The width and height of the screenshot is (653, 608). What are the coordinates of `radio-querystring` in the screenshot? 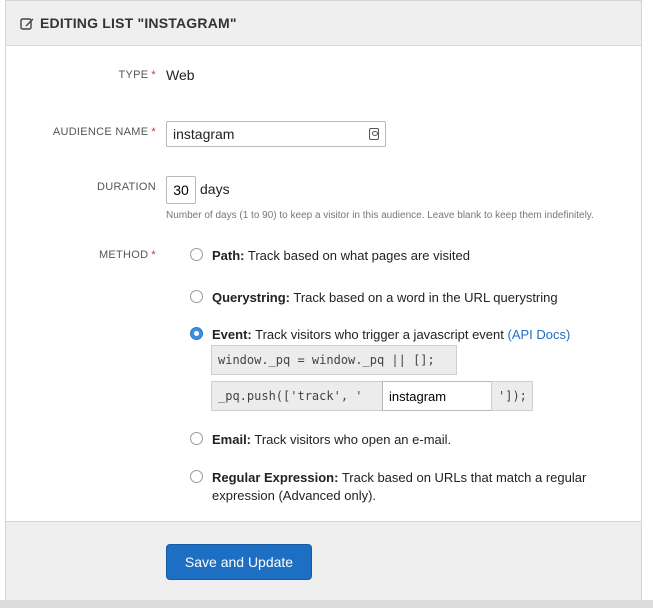 It's located at (196, 296).